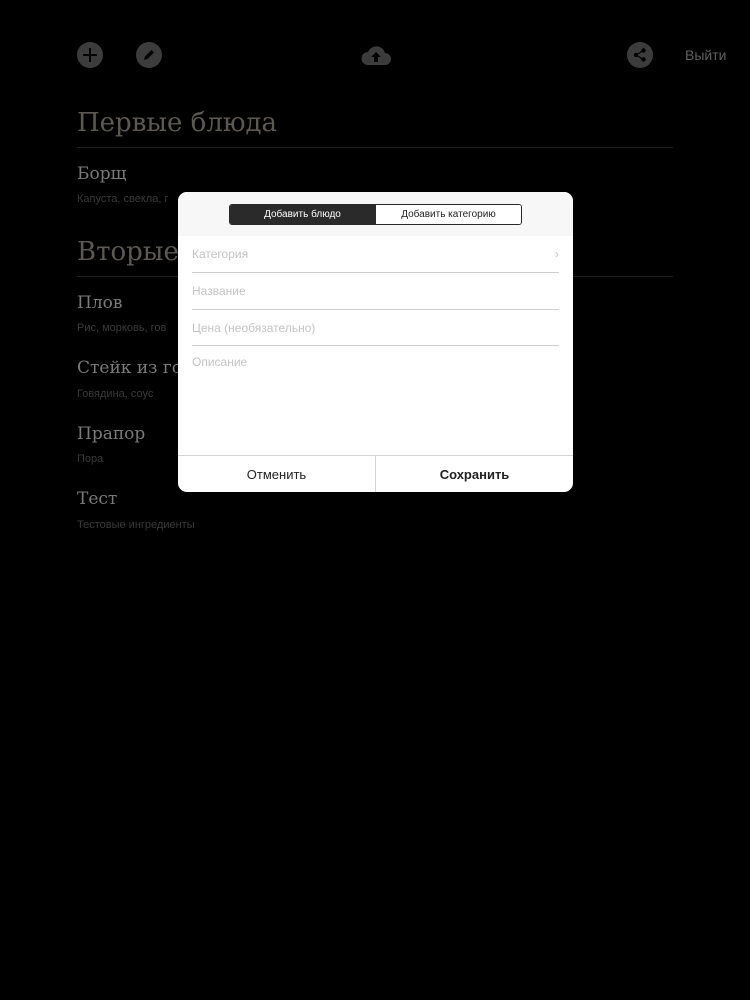  What do you see at coordinates (111, 434) in the screenshot?
I see `dish-name: Прапор` at bounding box center [111, 434].